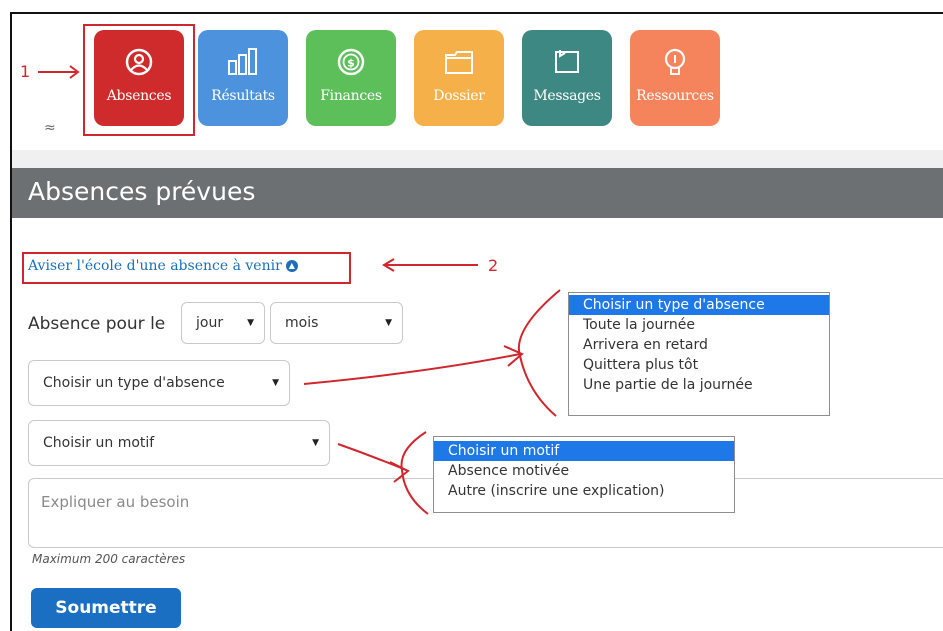  Describe the element at coordinates (412, 369) in the screenshot. I see `arrow-type` at that location.